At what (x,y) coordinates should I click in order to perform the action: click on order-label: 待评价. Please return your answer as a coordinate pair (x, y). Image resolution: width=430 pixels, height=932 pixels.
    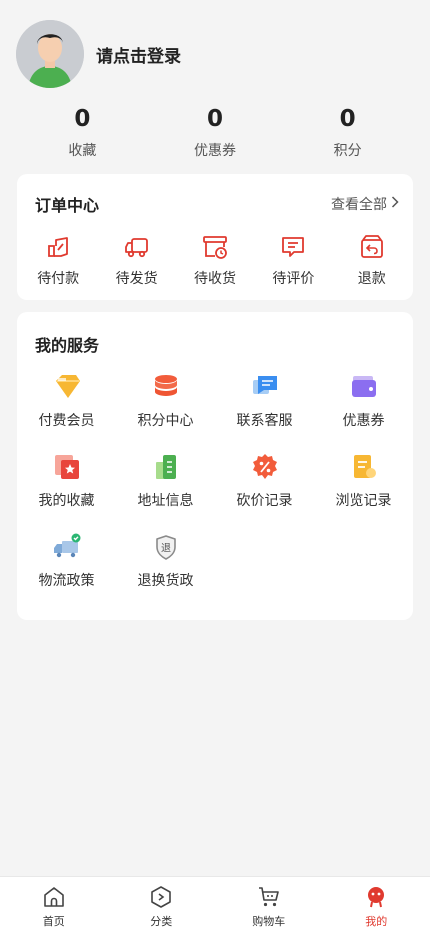
    Looking at the image, I should click on (293, 279).